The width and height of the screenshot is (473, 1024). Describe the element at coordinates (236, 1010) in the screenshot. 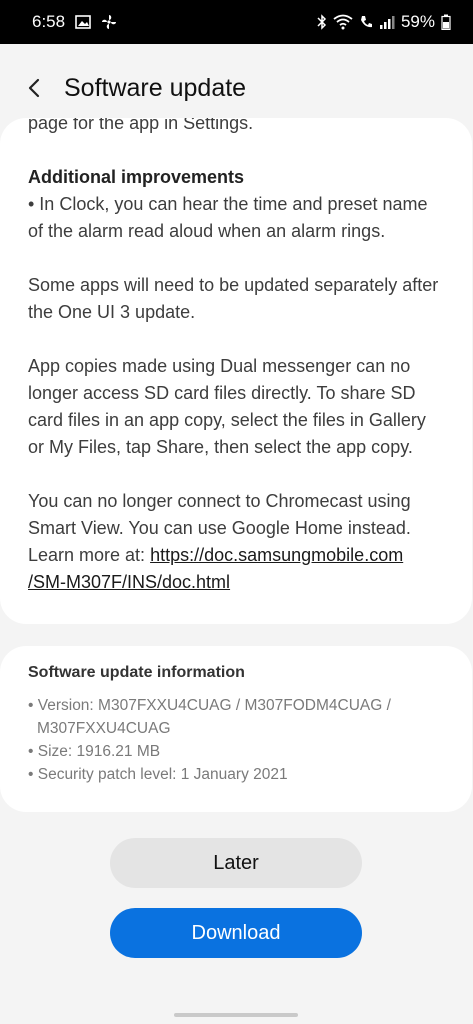

I see `navigation-bar` at that location.